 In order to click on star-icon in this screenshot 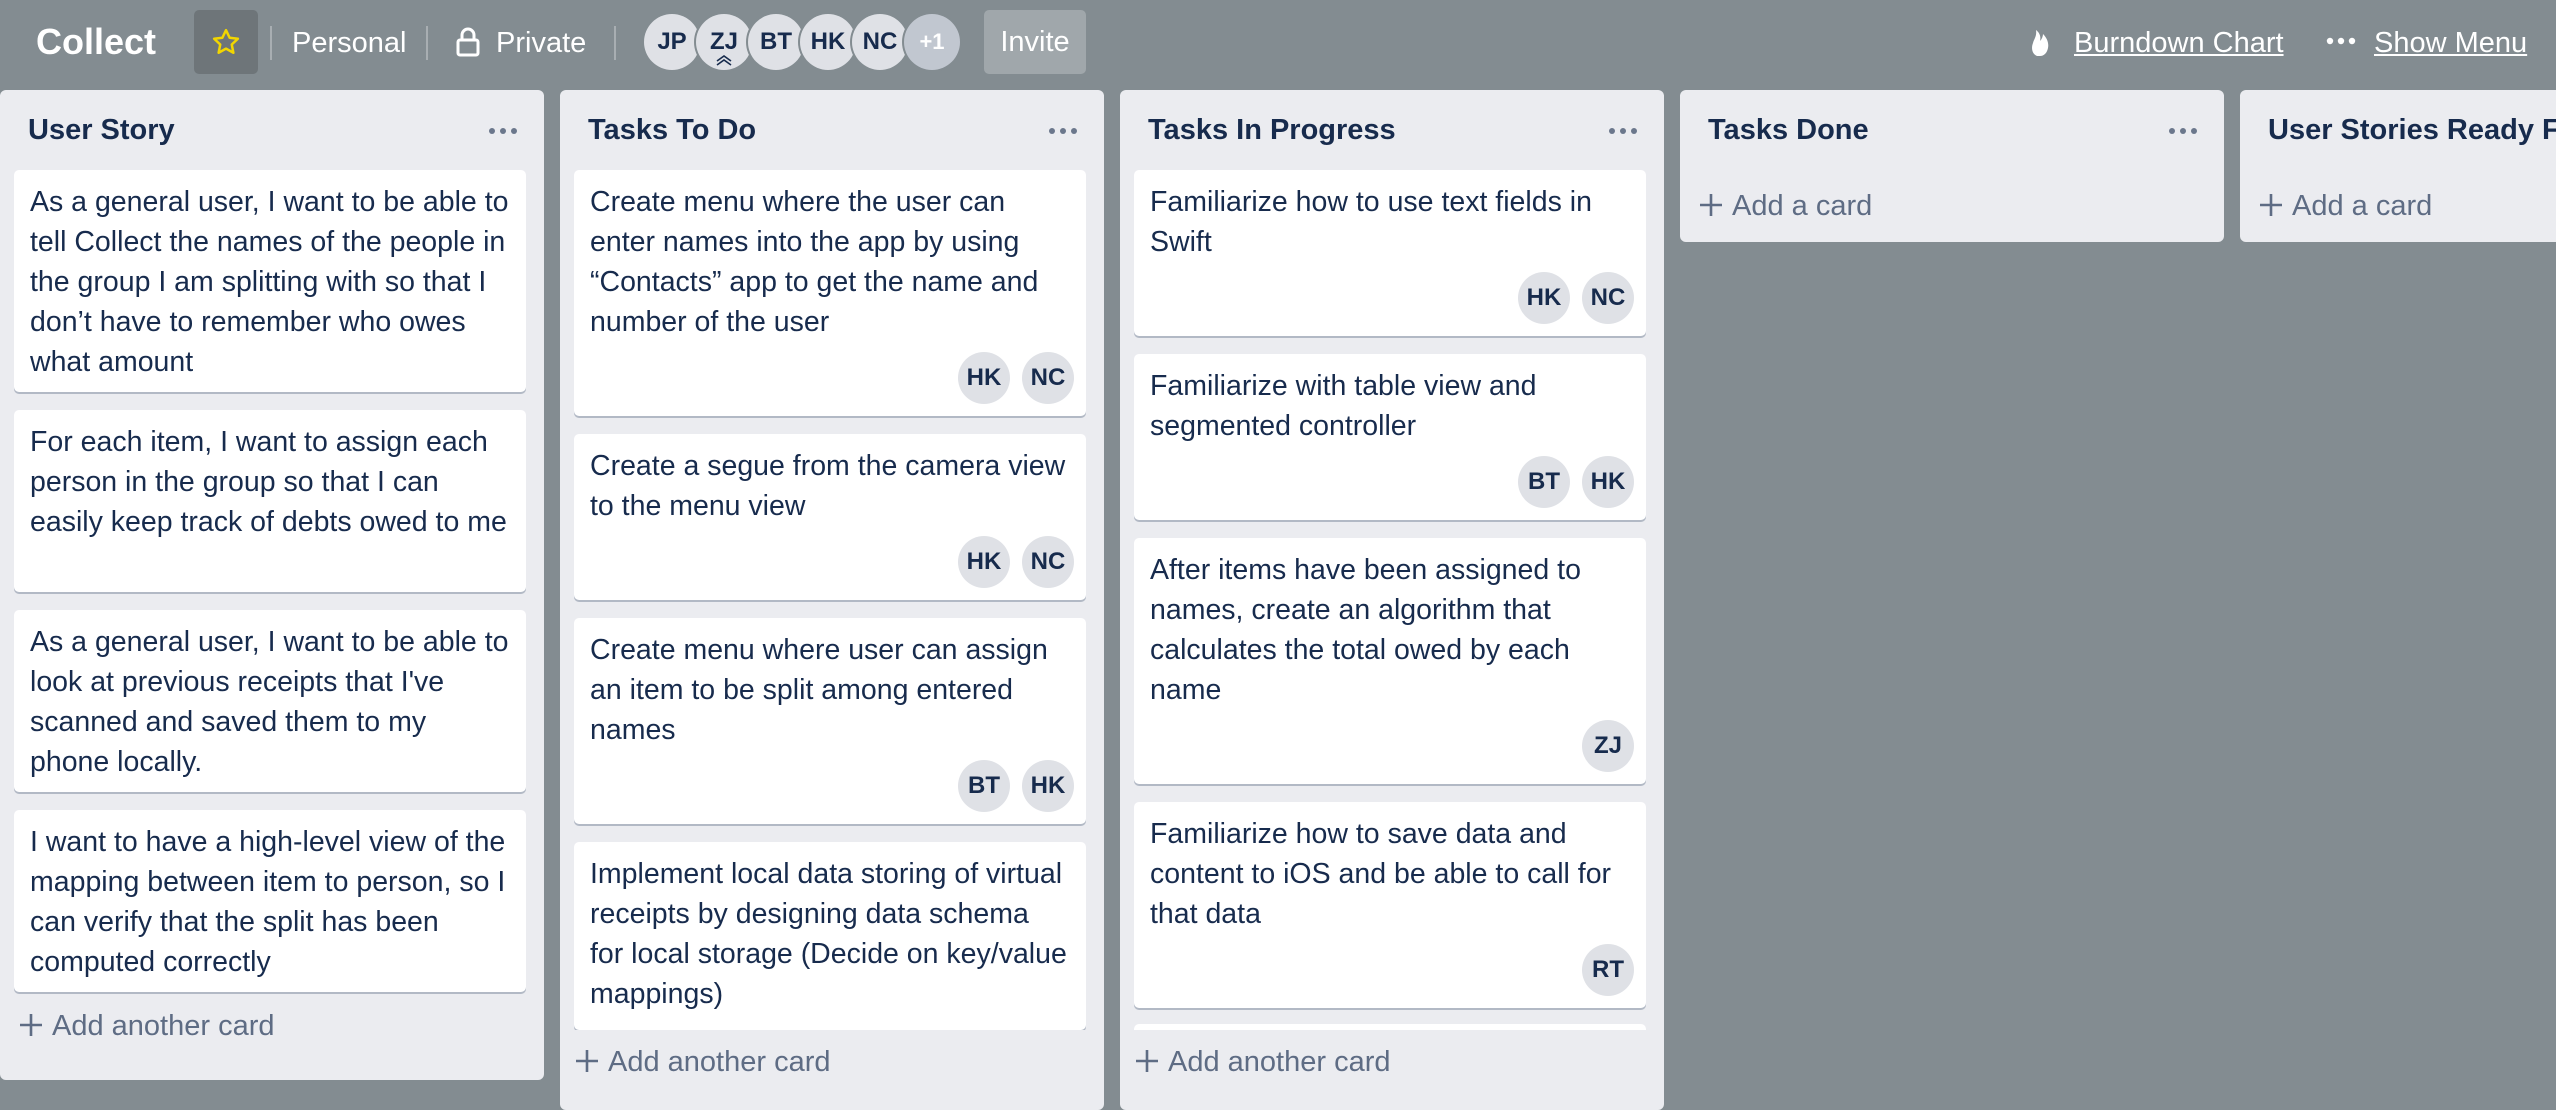, I will do `click(226, 41)`.